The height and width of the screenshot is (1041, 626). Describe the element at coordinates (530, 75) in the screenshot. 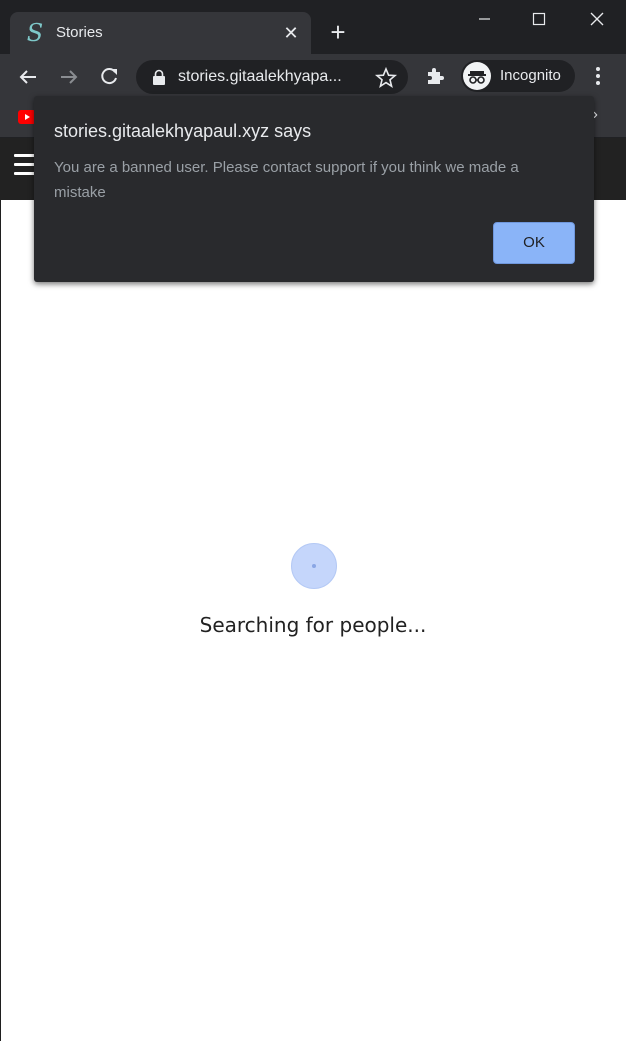

I see `profile-label: Incognito` at that location.